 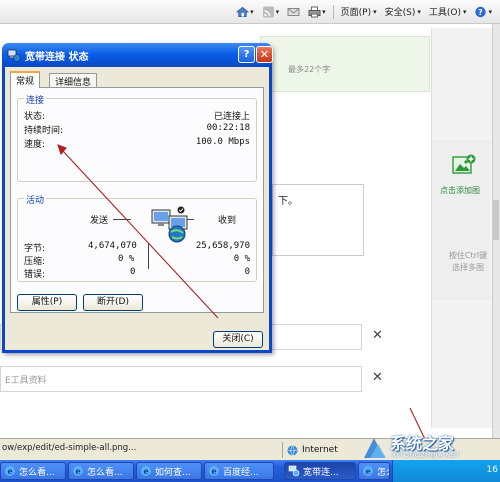 What do you see at coordinates (47, 302) in the screenshot?
I see `properties-button: 属性(P)` at bounding box center [47, 302].